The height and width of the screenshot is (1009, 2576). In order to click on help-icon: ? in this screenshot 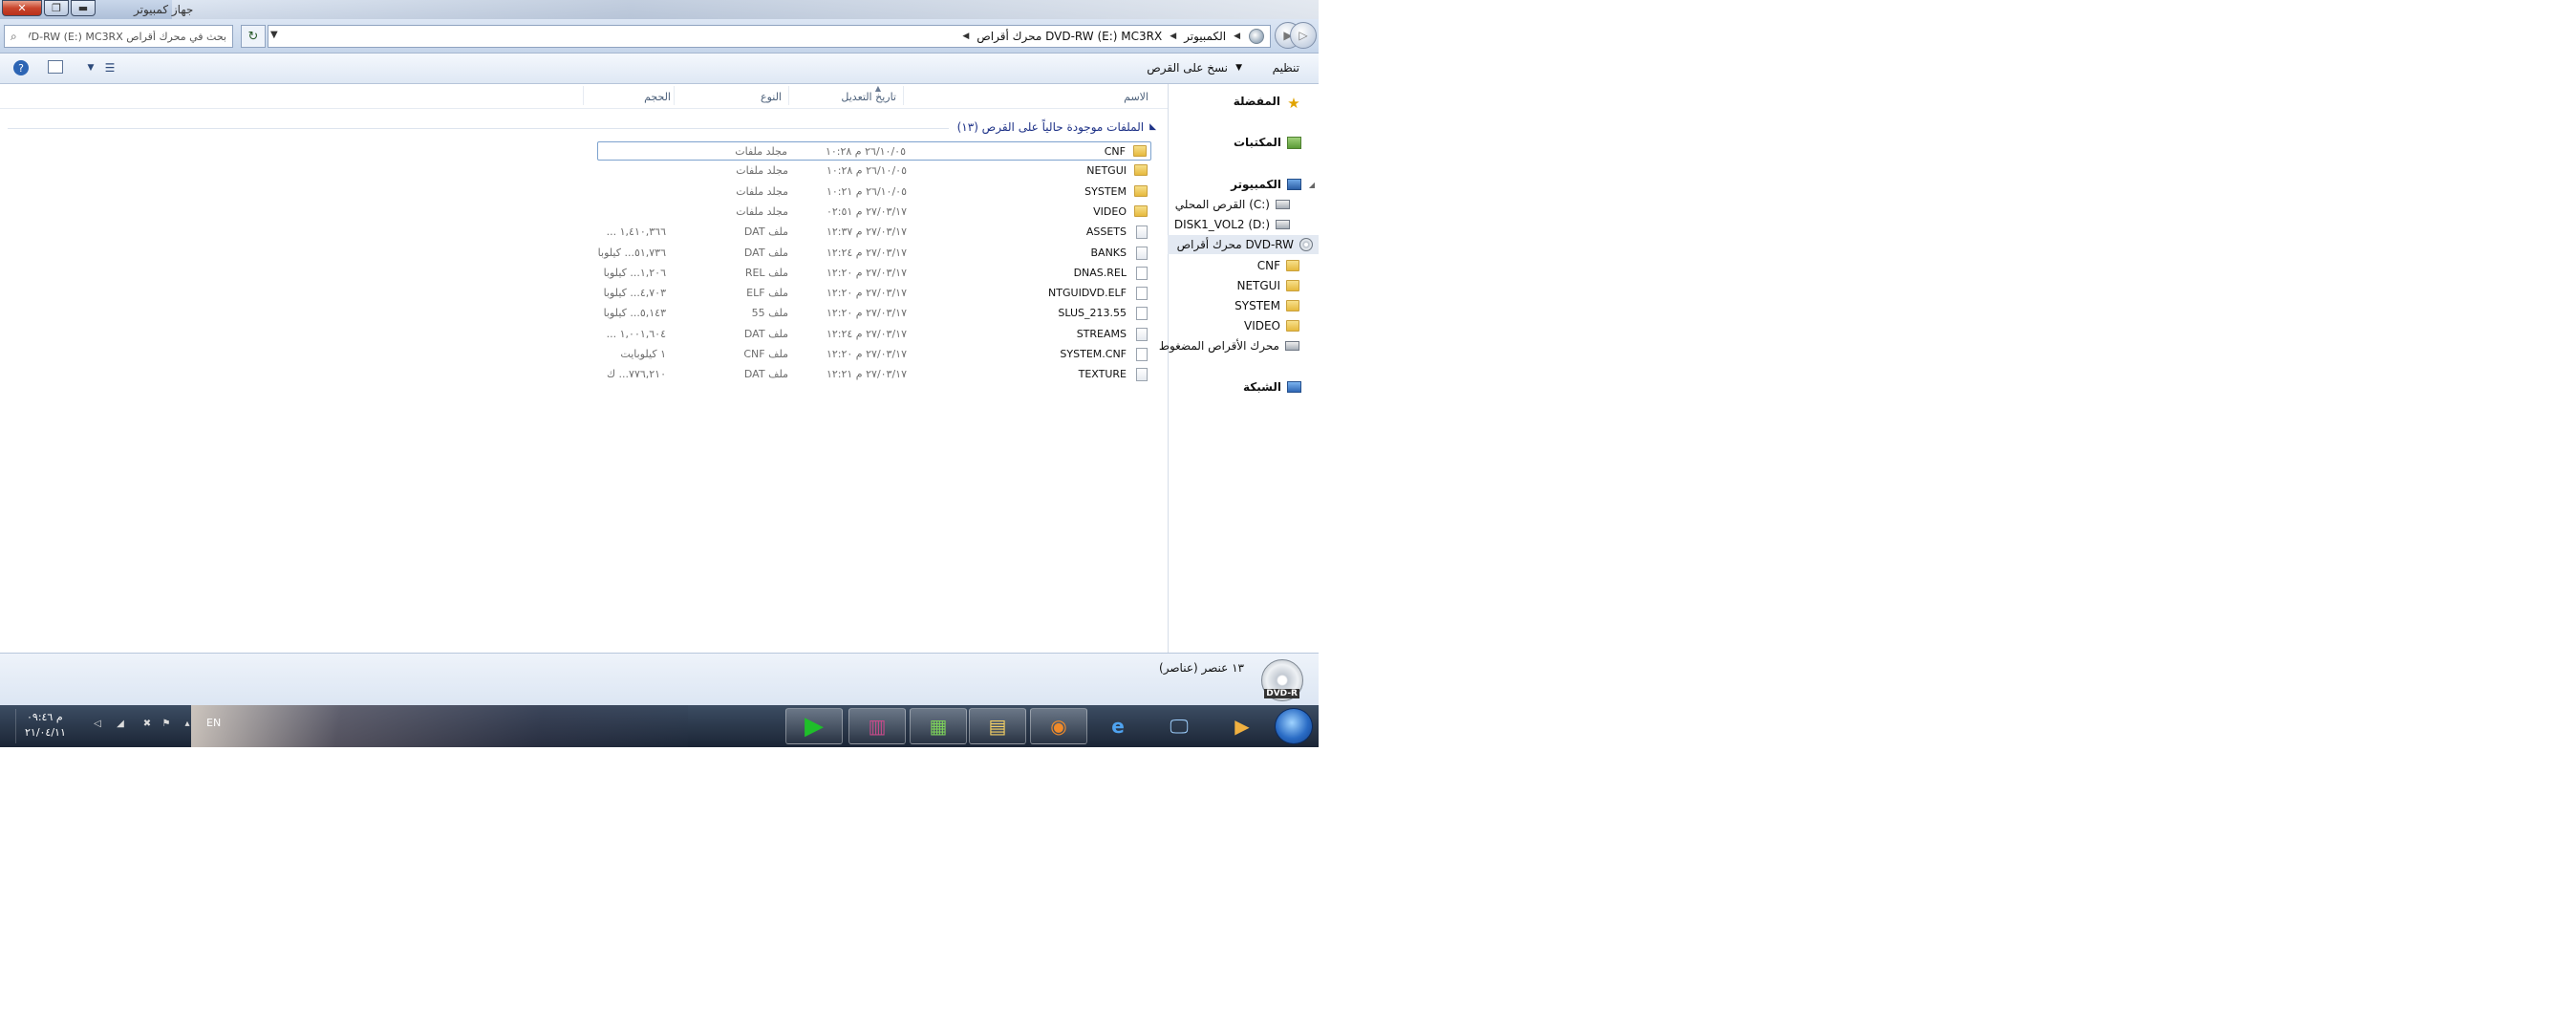, I will do `click(21, 67)`.